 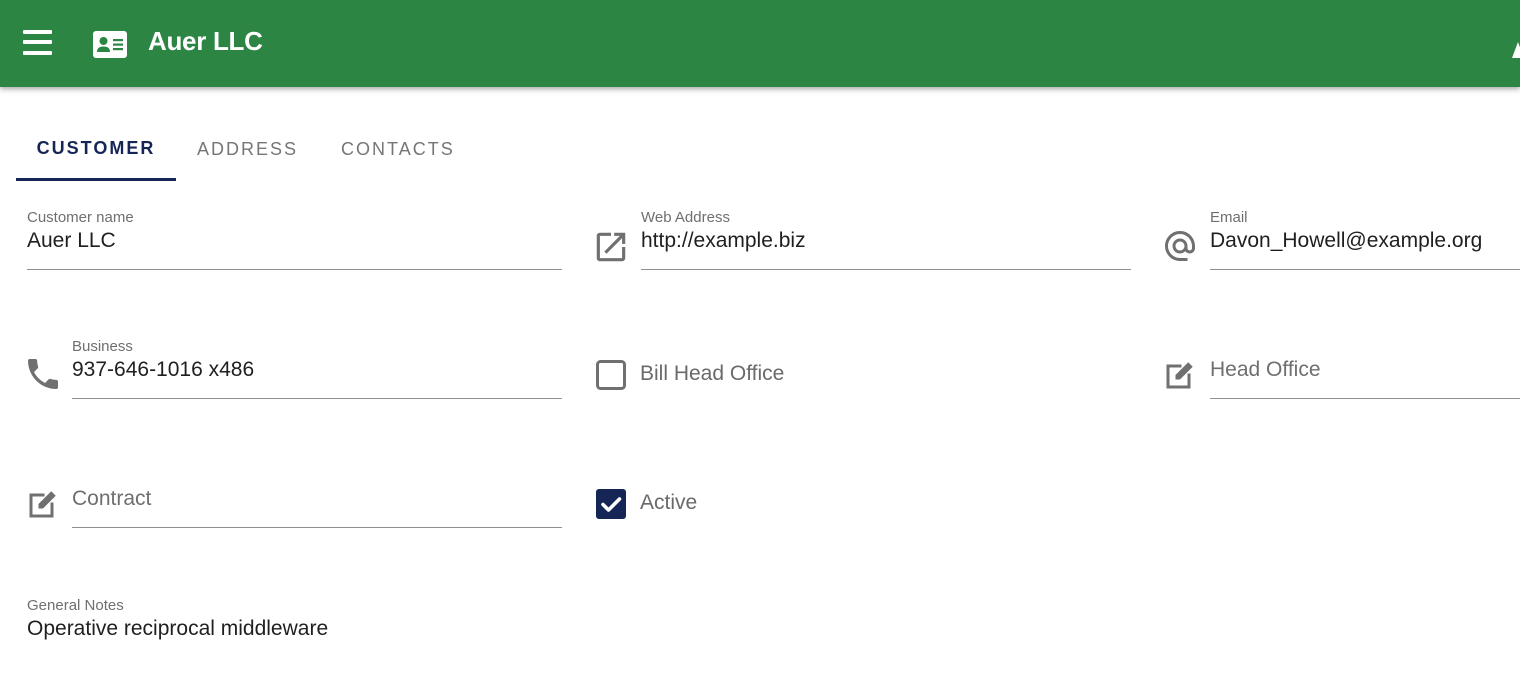 I want to click on active-label: Active, so click(x=668, y=503).